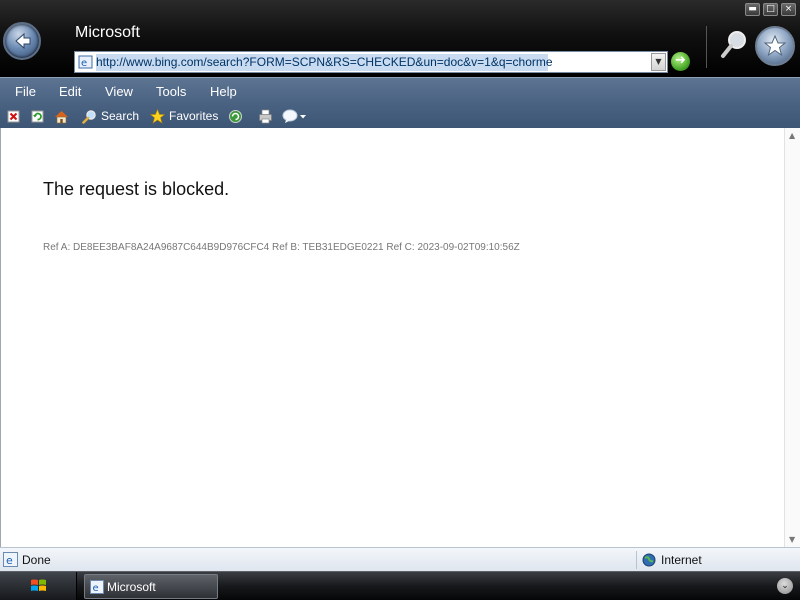 This screenshot has width=800, height=600. I want to click on windows-logo-icon, so click(38, 585).